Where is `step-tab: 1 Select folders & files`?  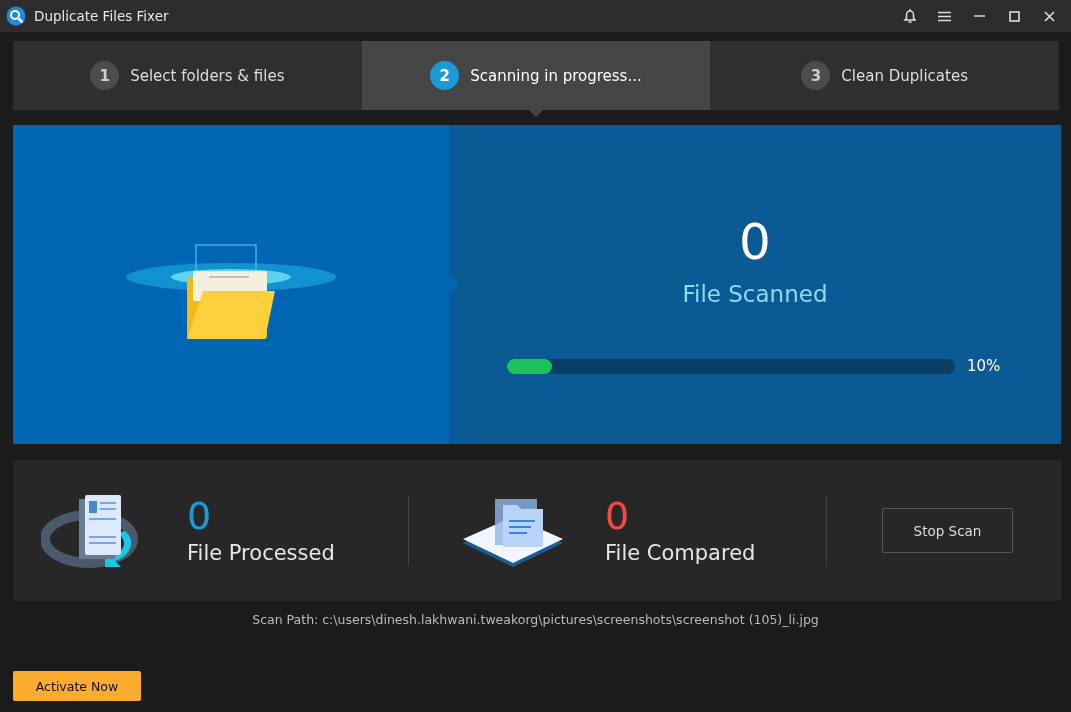
step-tab: 1 Select folders & files is located at coordinates (187, 75).